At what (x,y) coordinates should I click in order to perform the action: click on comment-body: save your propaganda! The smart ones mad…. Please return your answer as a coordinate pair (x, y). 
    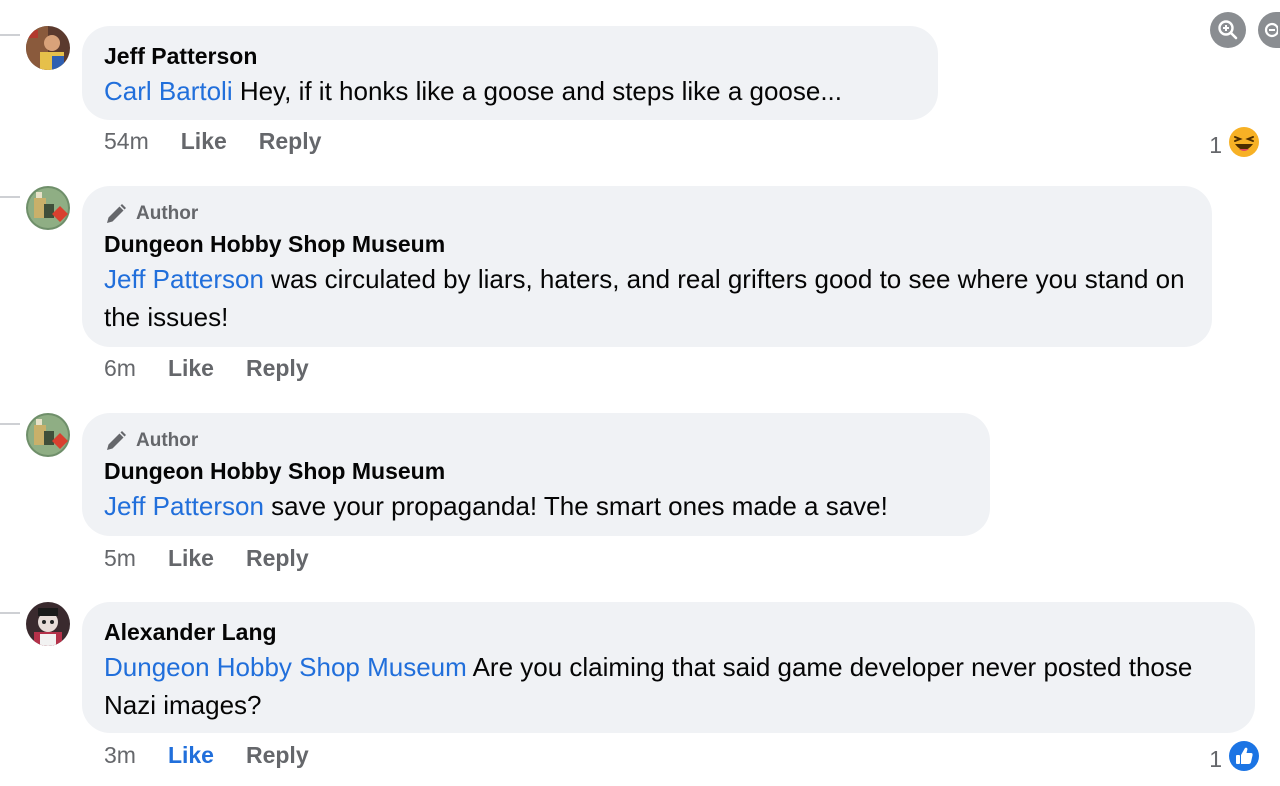
    Looking at the image, I should click on (575, 506).